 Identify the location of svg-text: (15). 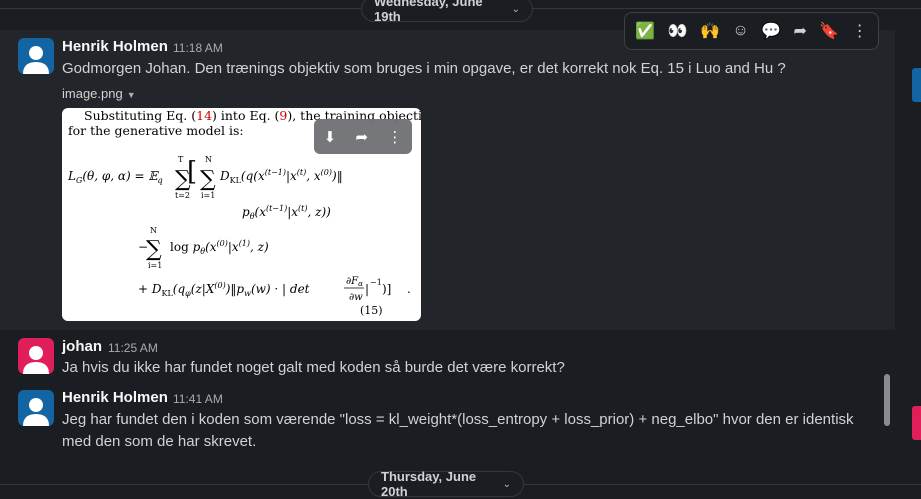
(371, 310).